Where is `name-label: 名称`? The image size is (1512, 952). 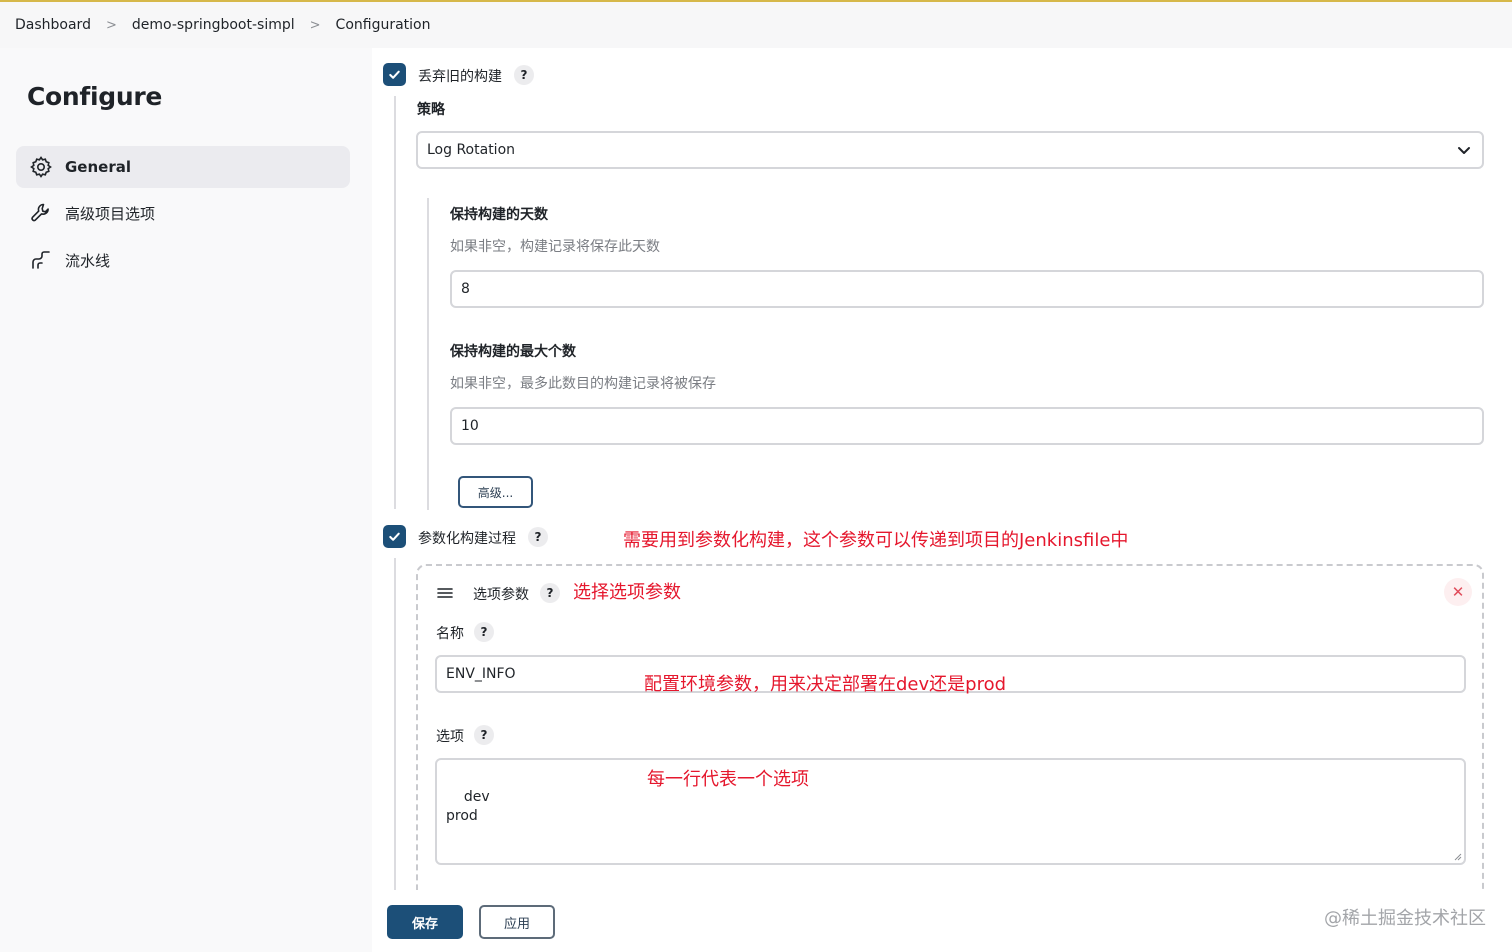
name-label: 名称 is located at coordinates (450, 634).